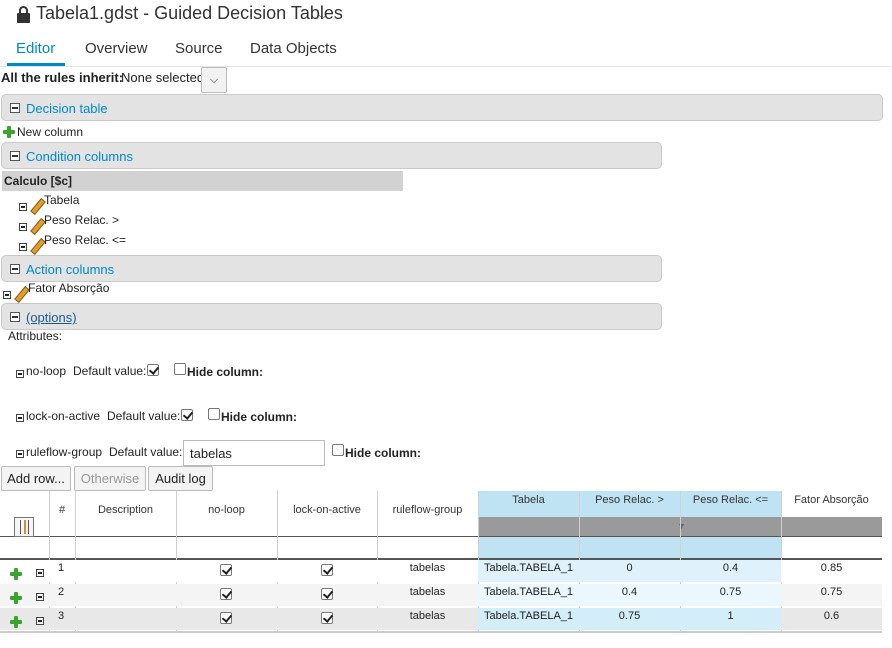 The image size is (892, 648). I want to click on tab-overview: Overview, so click(116, 48).